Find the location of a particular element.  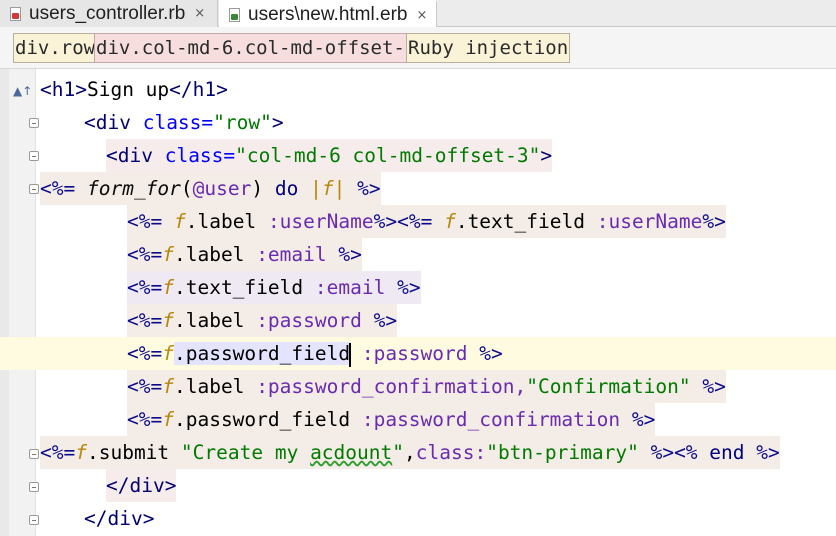

symbol: :password_confirmation, is located at coordinates (391, 386).